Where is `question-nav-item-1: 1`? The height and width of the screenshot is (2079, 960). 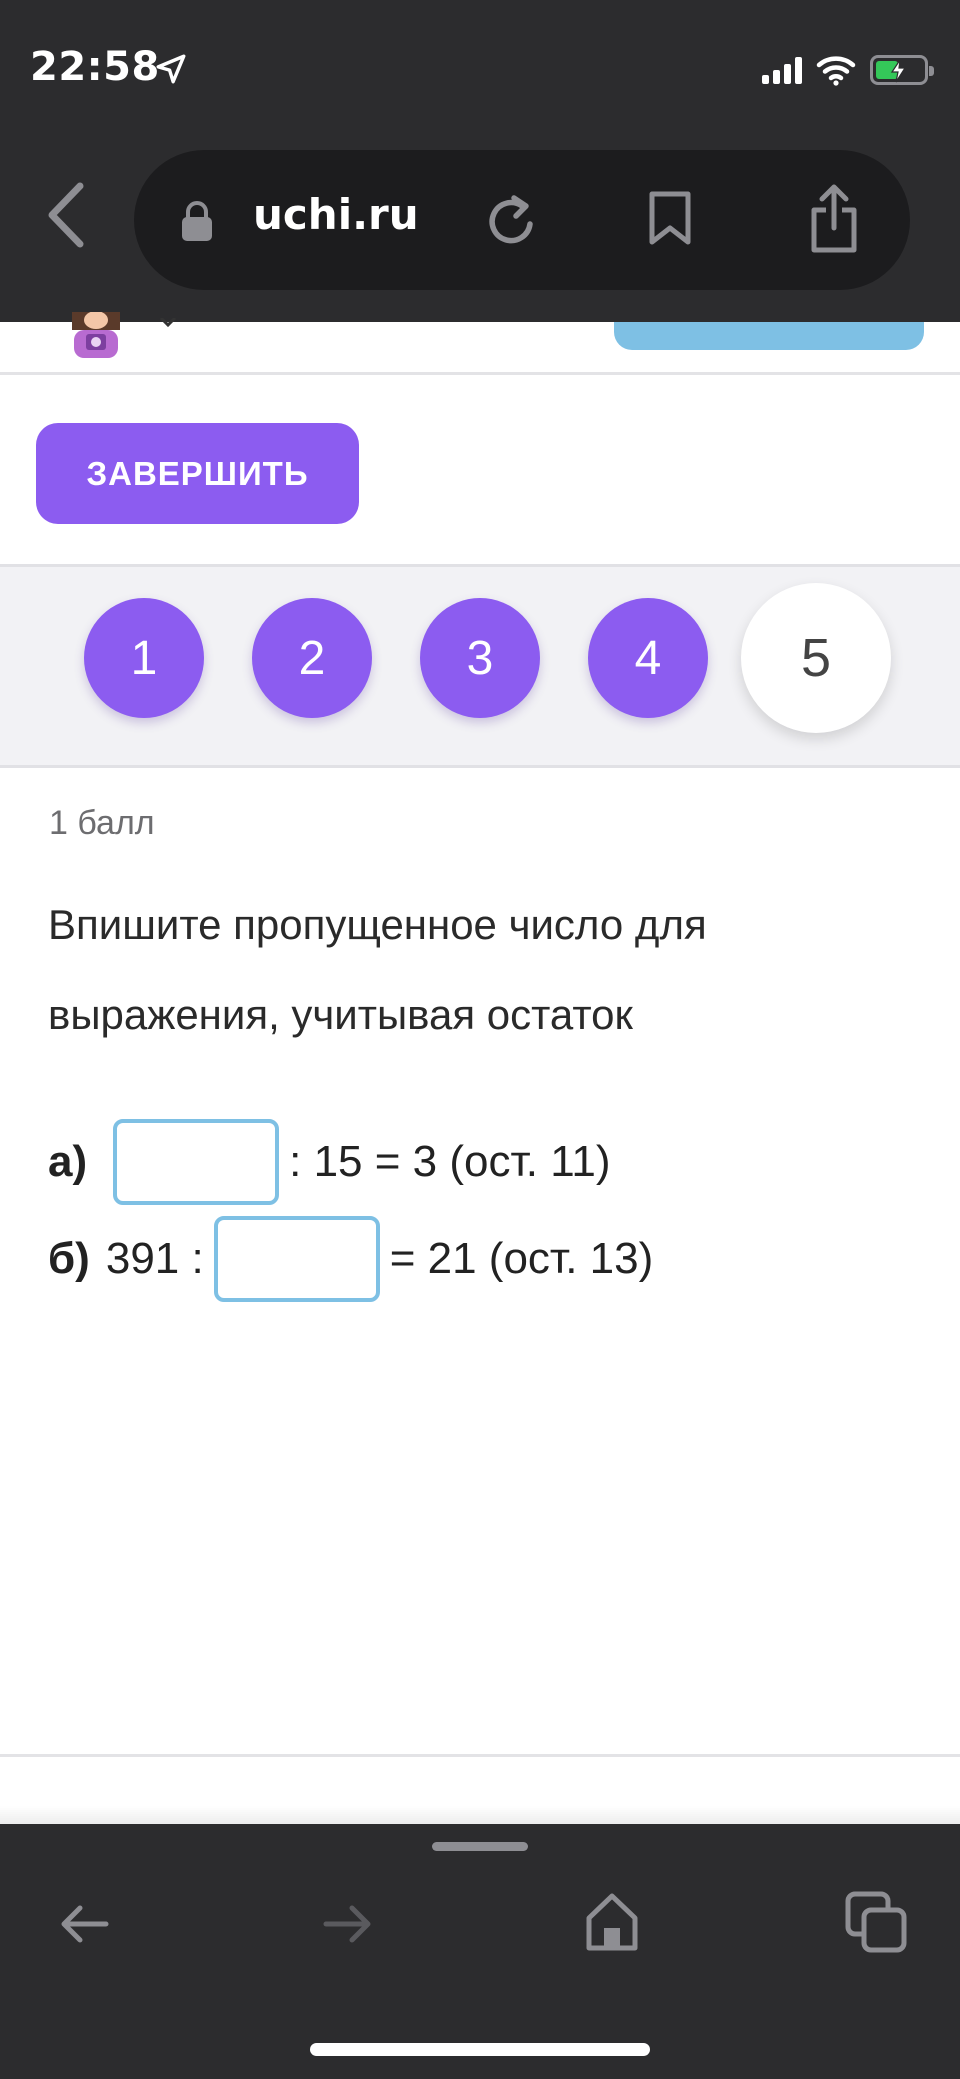 question-nav-item-1: 1 is located at coordinates (144, 658).